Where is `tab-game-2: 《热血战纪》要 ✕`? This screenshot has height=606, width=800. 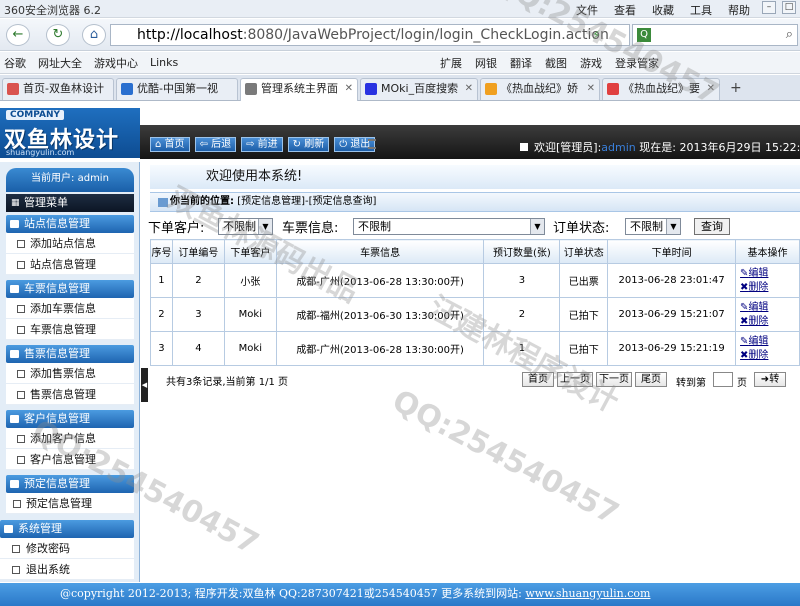 tab-game-2: 《热血战纪》要 ✕ is located at coordinates (661, 89).